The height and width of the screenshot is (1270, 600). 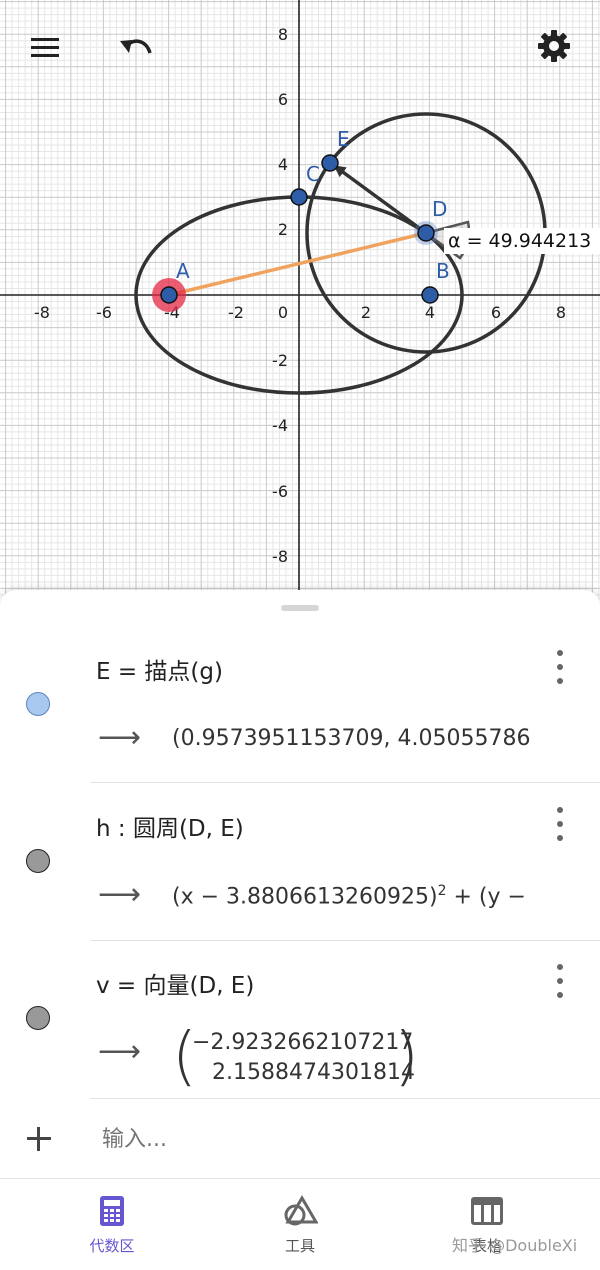 I want to click on x-tick-label: 0, so click(x=283, y=312).